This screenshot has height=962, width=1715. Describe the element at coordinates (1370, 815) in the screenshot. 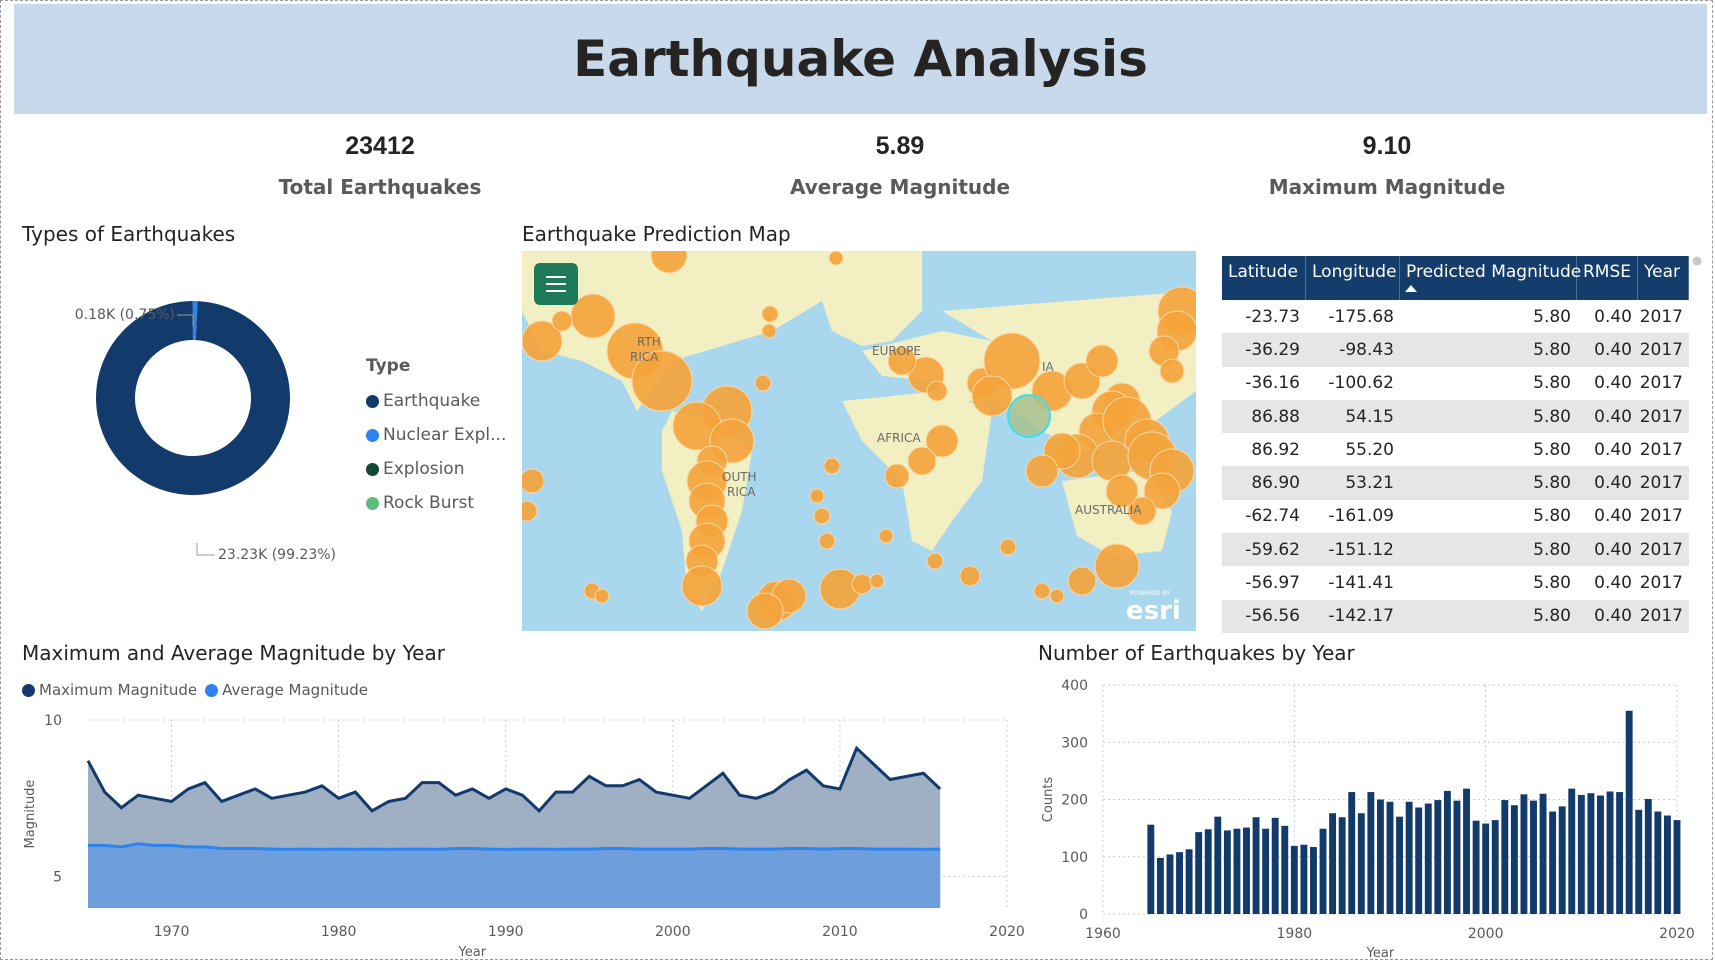

I see `earthquake-count-bar-chart: 0 100 200 300 400 1960 1980 2000 2020 Year Counts` at that location.